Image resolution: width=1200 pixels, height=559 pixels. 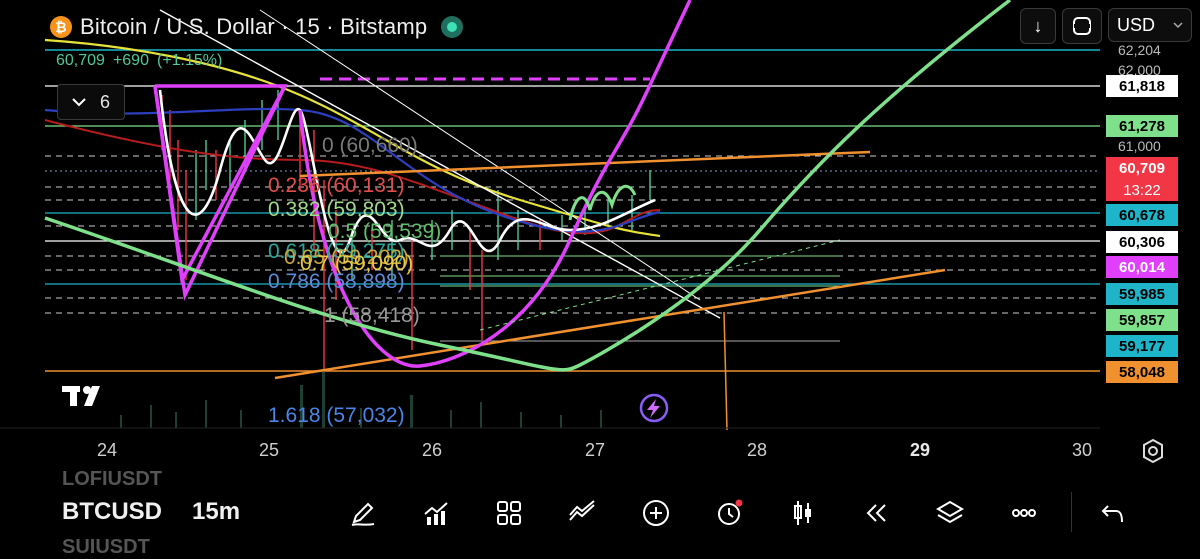 I want to click on layers-icon, so click(x=950, y=512).